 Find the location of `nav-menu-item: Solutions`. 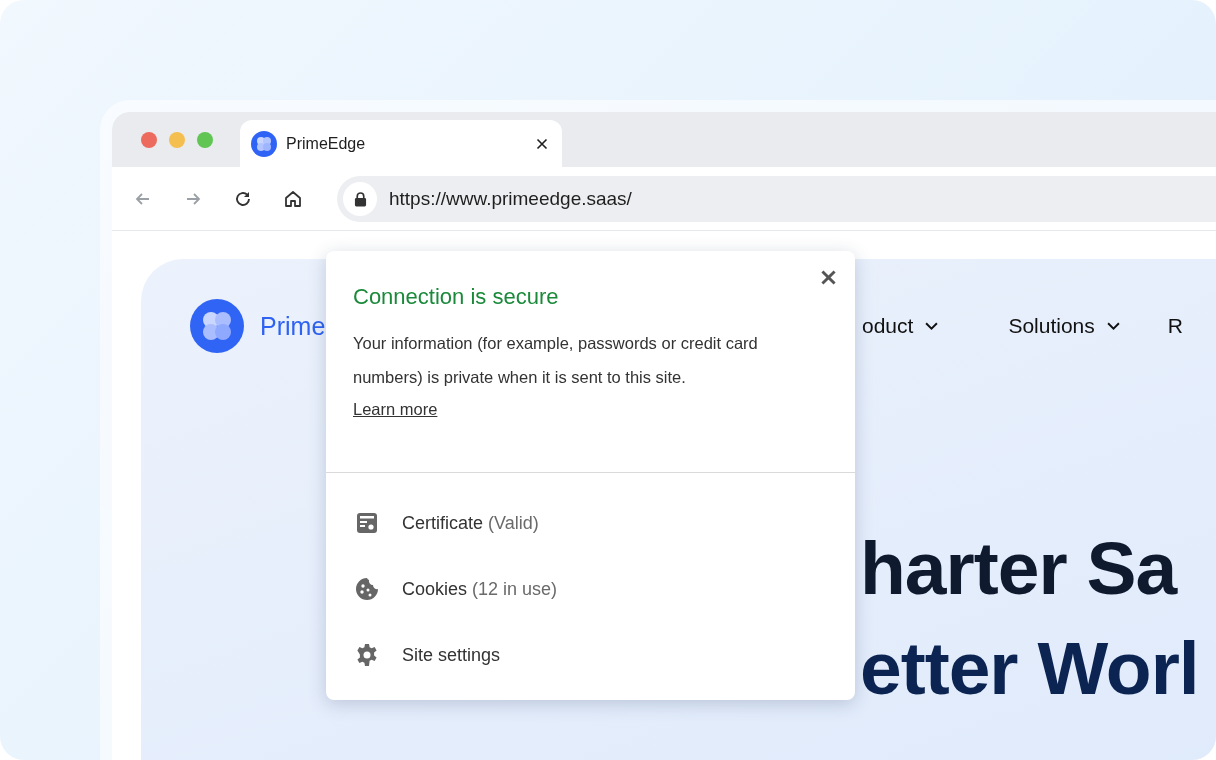

nav-menu-item: Solutions is located at coordinates (1064, 326).